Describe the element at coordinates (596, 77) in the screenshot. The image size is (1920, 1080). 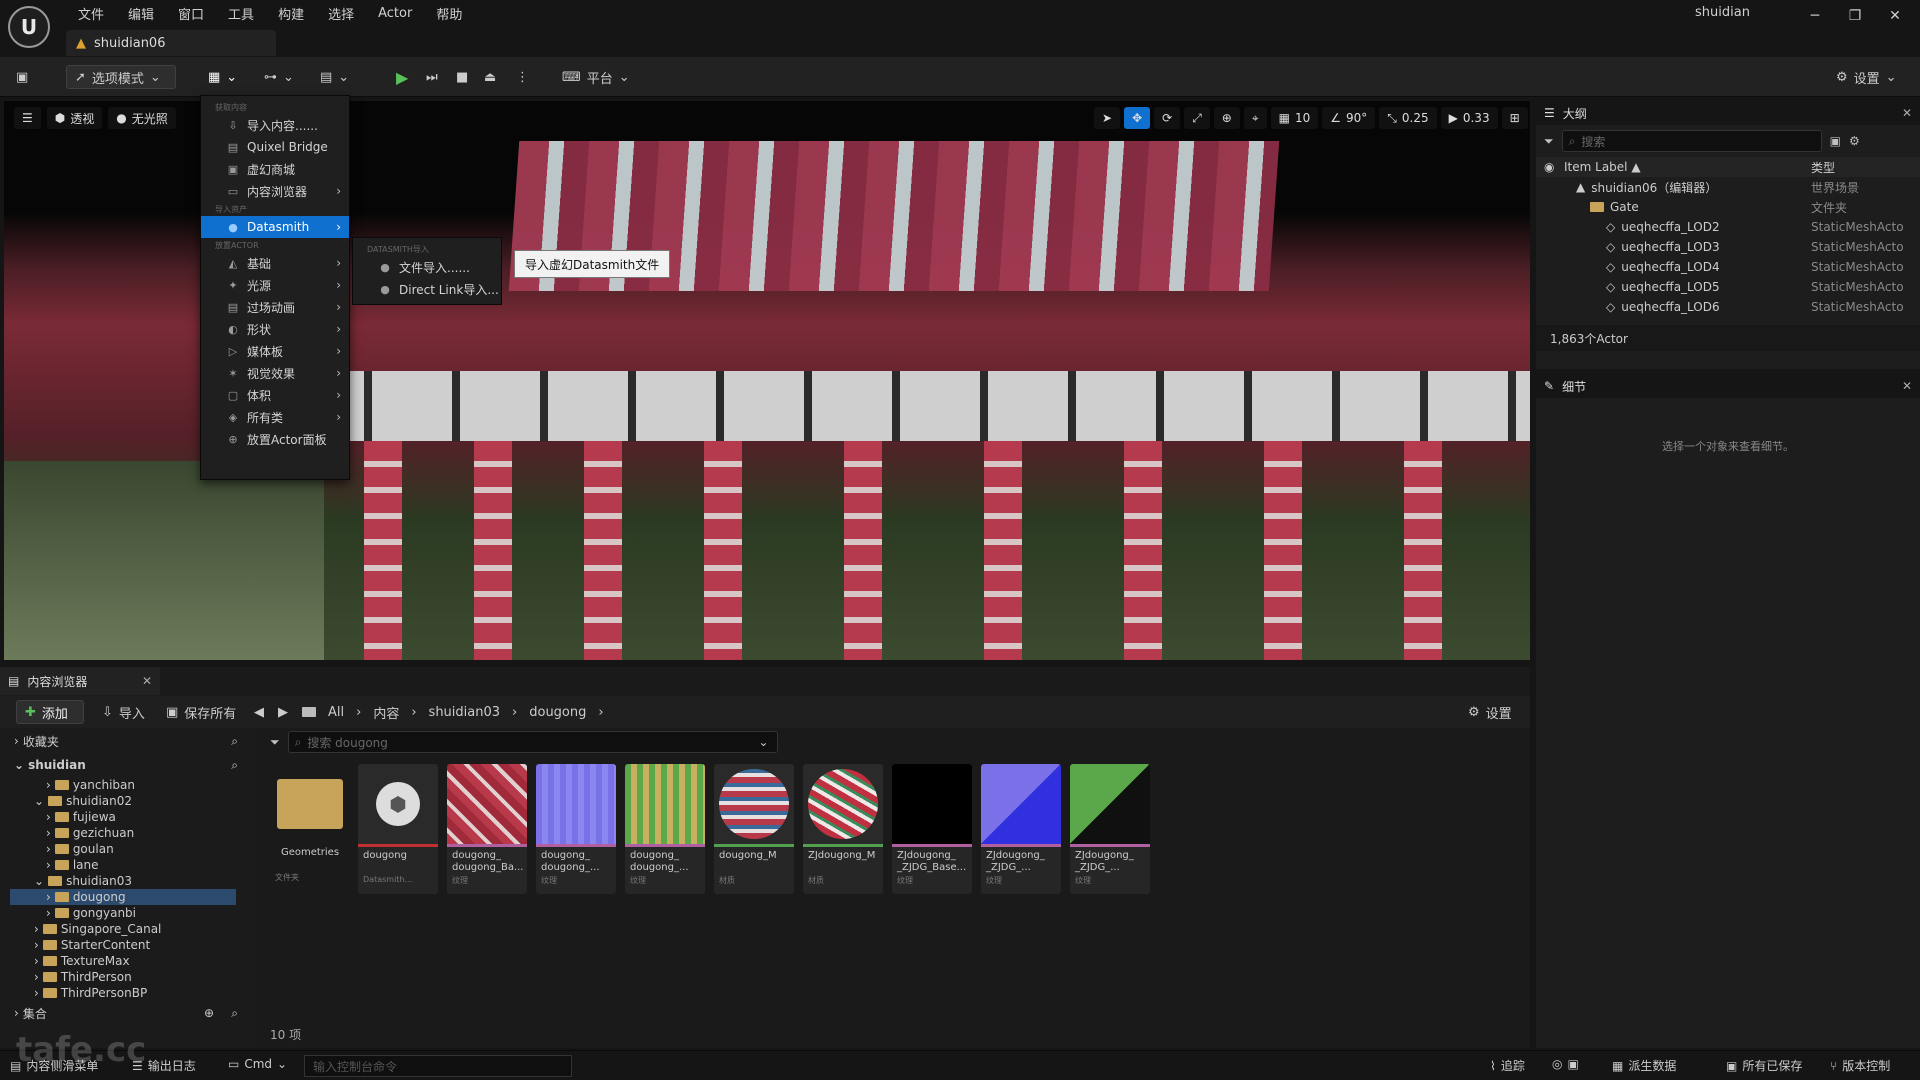
I see `platform-dropdown: ⌨ 平台 ⌄` at that location.